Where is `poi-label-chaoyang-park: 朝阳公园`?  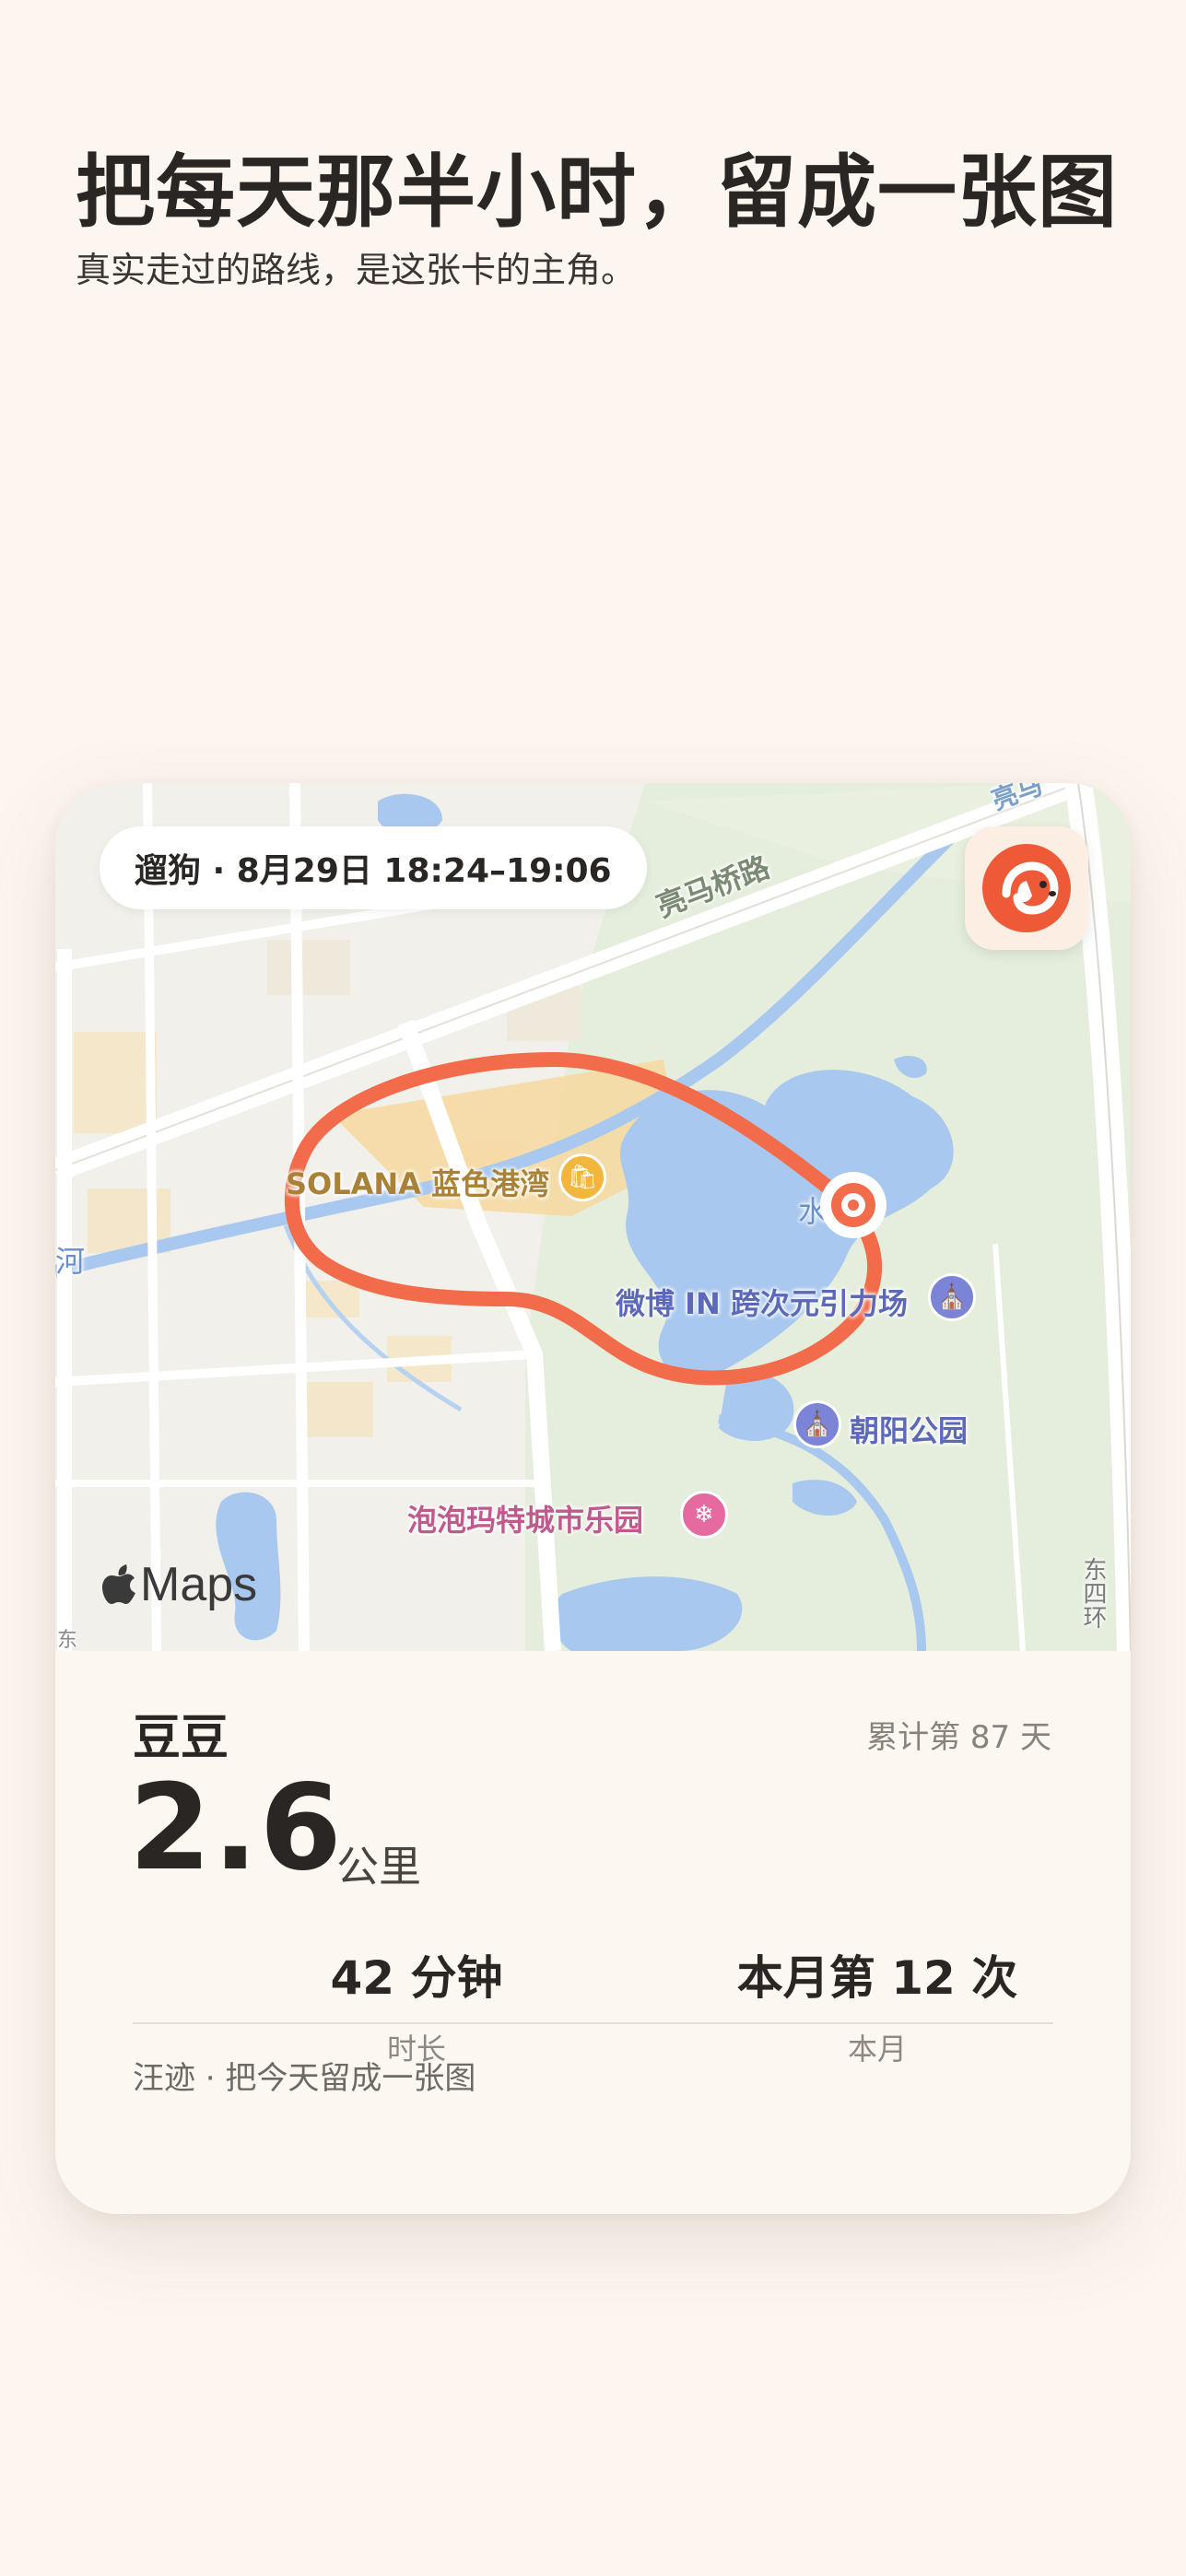 poi-label-chaoyang-park: 朝阳公园 is located at coordinates (909, 1429).